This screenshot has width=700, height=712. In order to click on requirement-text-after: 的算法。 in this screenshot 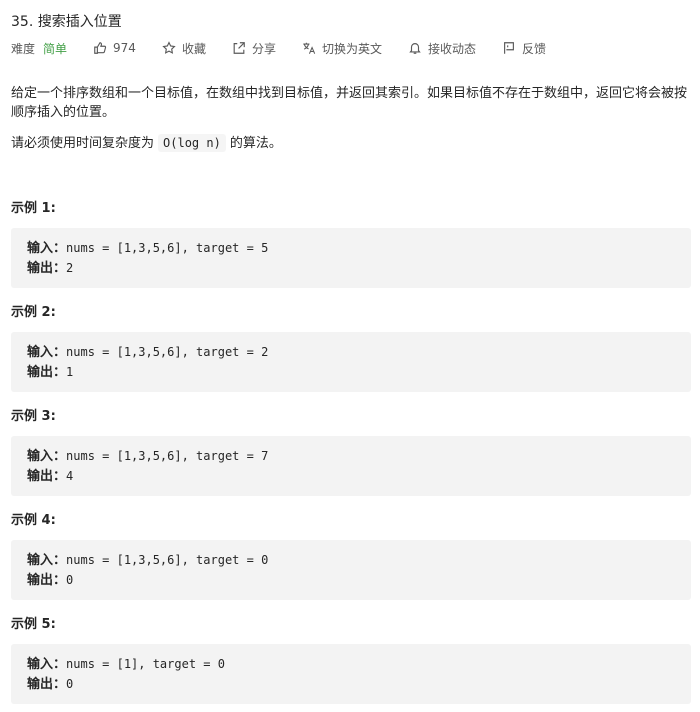, I will do `click(255, 143)`.